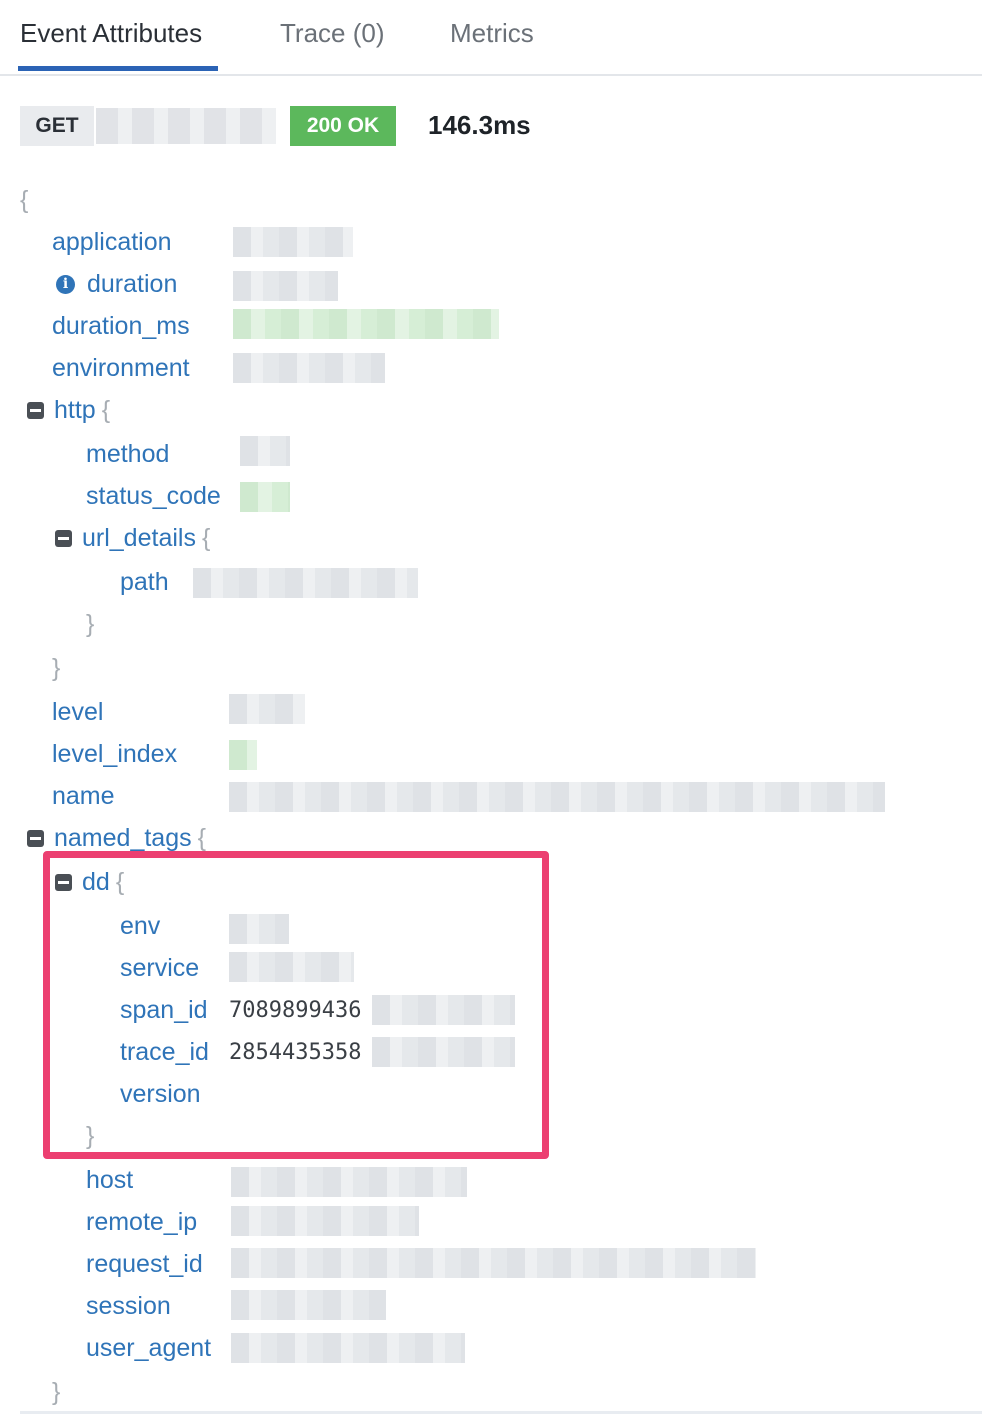  Describe the element at coordinates (65, 284) in the screenshot. I see `info-icon: i` at that location.